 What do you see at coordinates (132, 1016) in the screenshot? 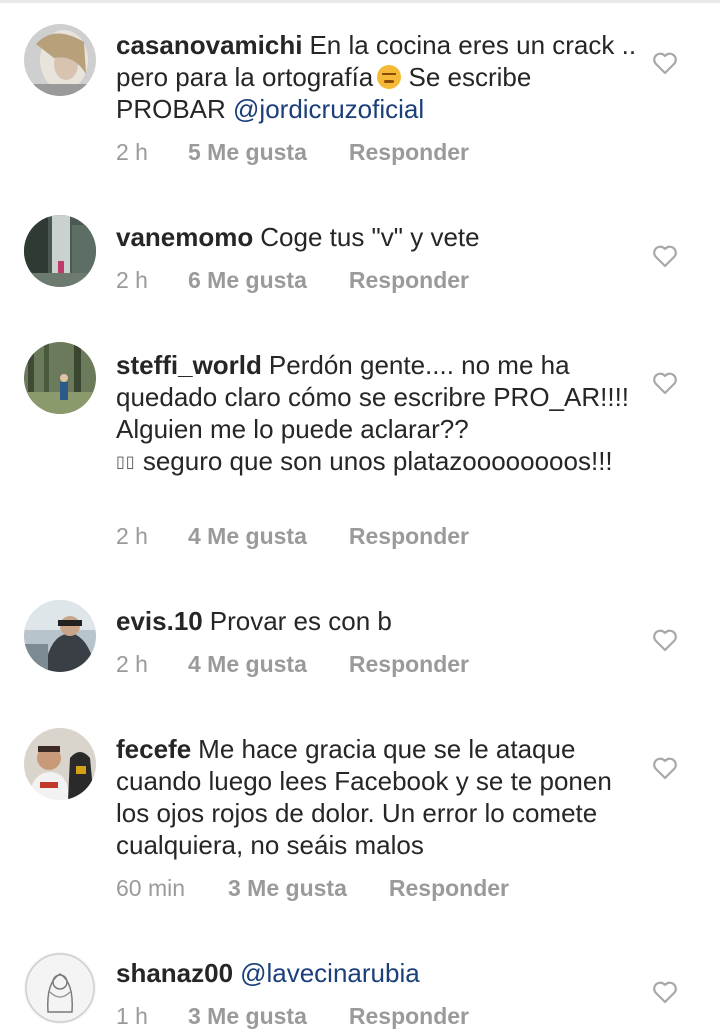
I see `comment-time: 1 h` at bounding box center [132, 1016].